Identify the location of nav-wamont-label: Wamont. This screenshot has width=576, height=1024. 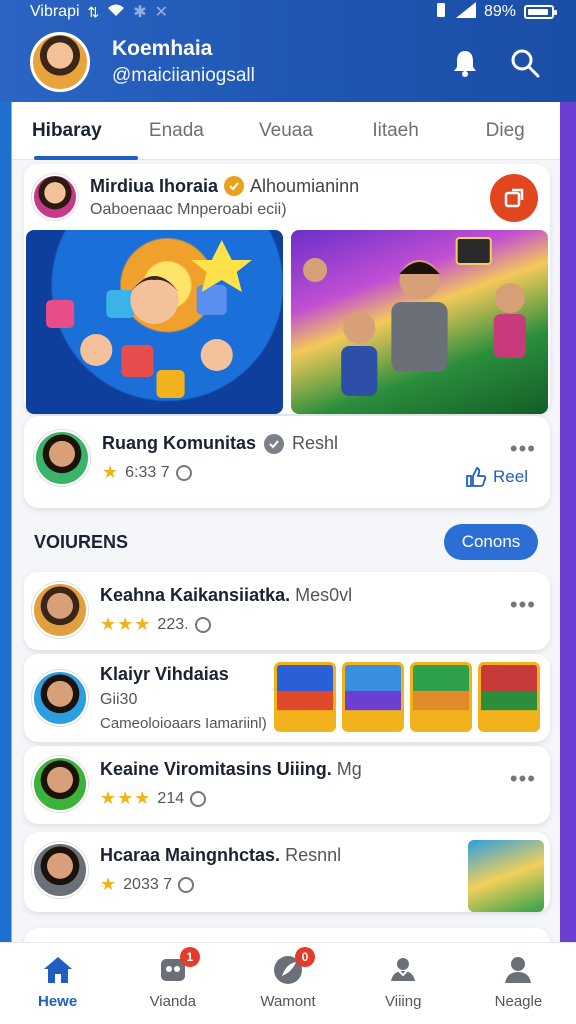
(288, 1001).